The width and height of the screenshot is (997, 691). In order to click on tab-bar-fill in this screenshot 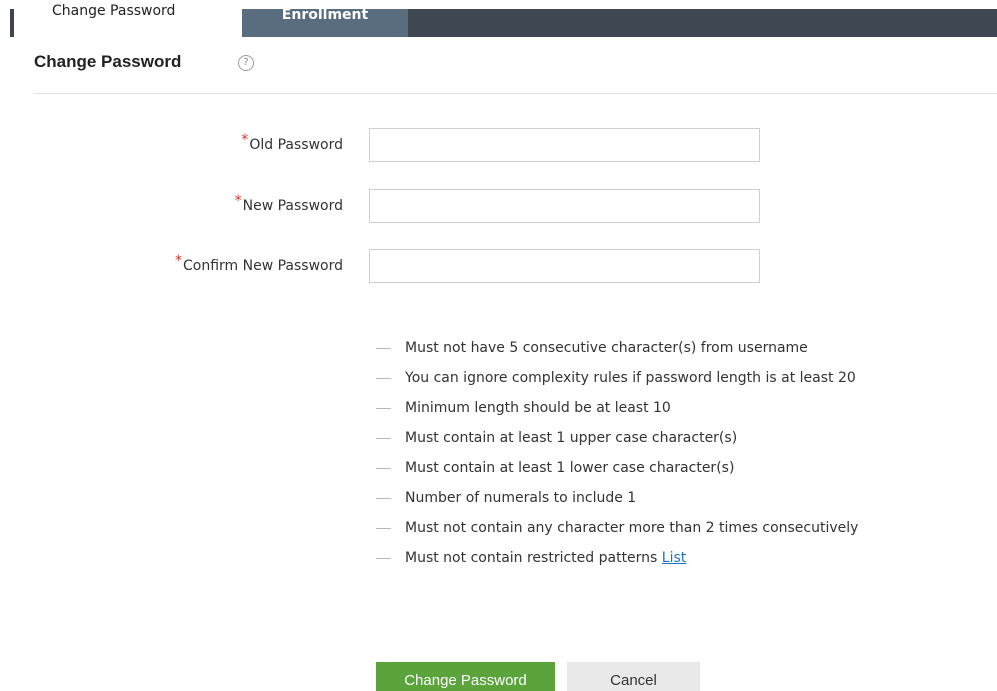, I will do `click(702, 23)`.